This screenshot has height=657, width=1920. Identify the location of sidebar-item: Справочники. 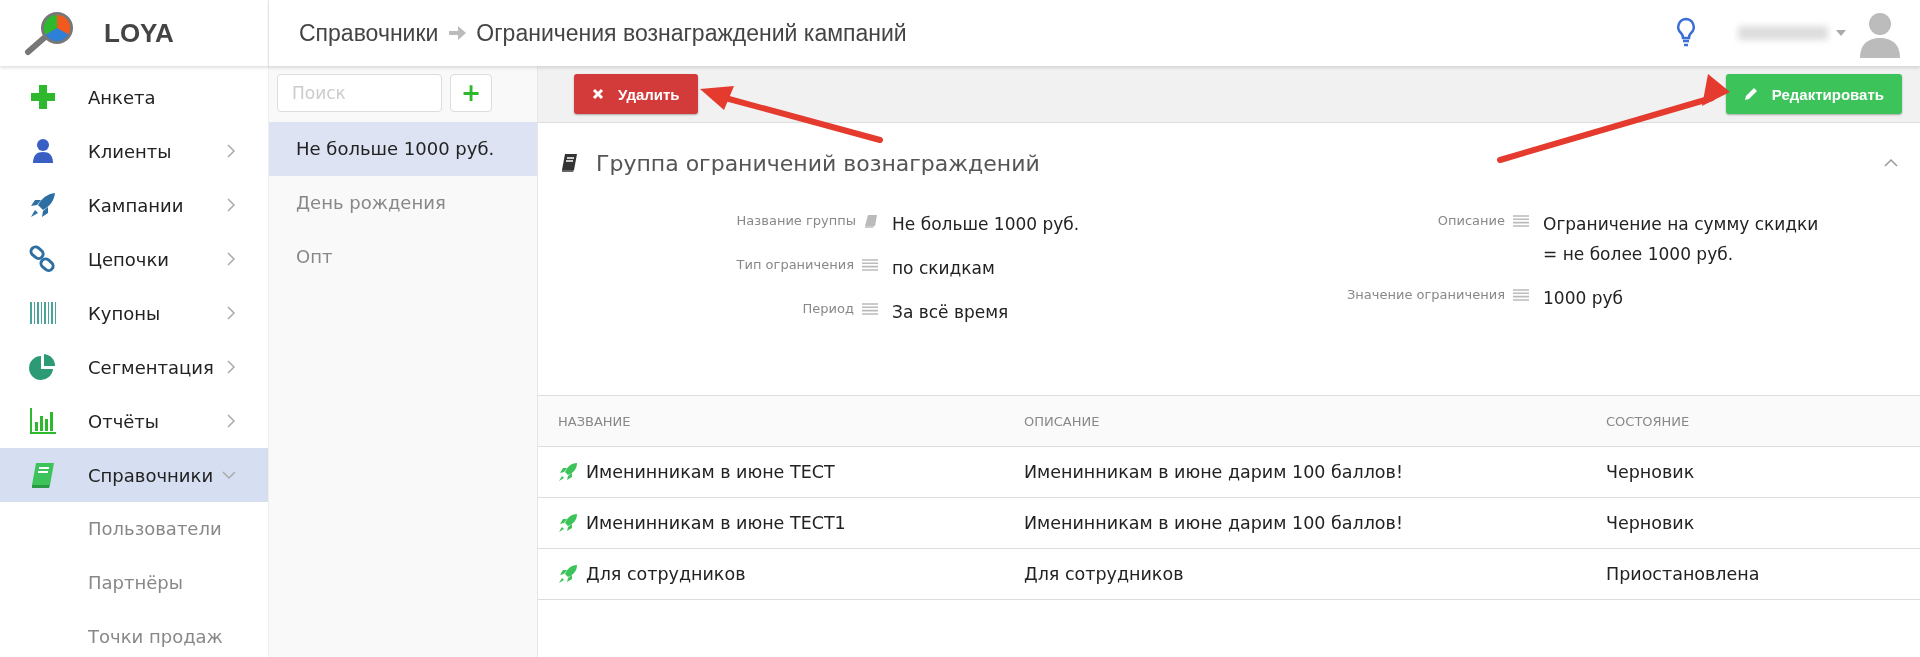
(134, 475).